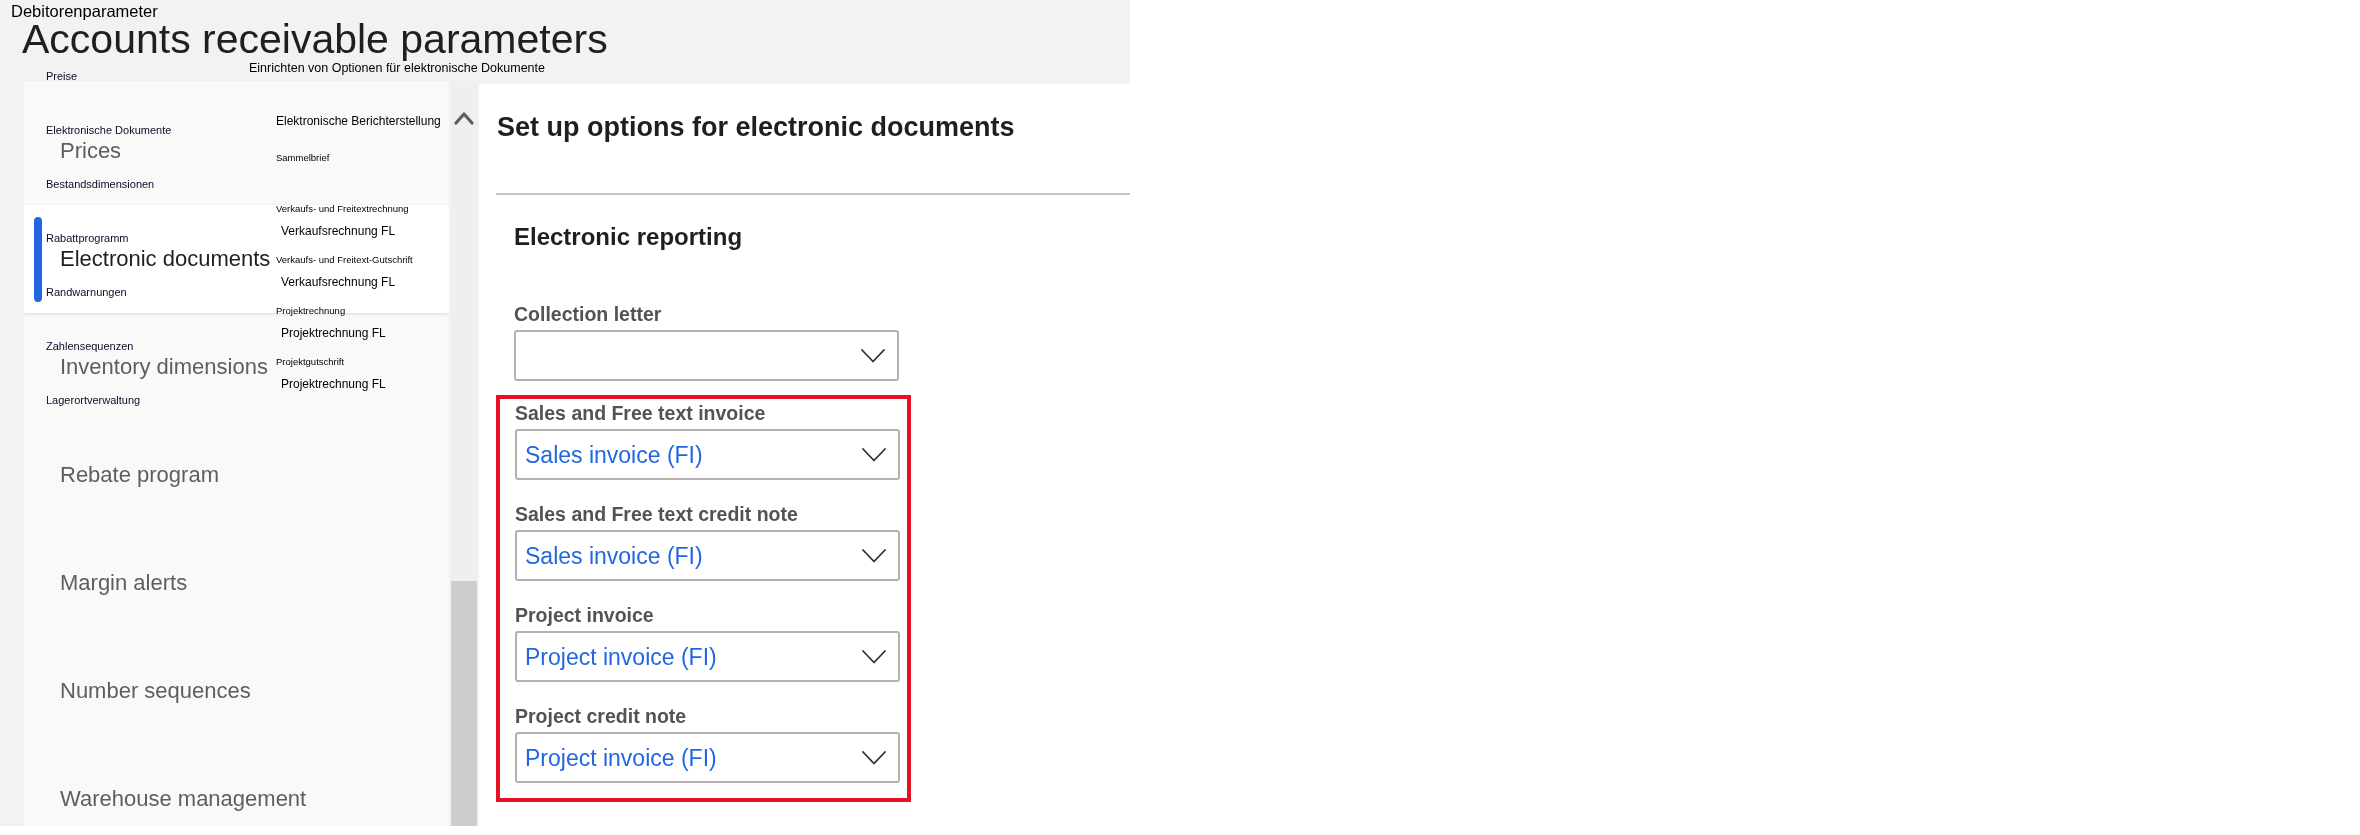 Image resolution: width=2360 pixels, height=835 pixels. What do you see at coordinates (93, 400) in the screenshot?
I see `translated-nav-label: Lagerortverwaltung` at bounding box center [93, 400].